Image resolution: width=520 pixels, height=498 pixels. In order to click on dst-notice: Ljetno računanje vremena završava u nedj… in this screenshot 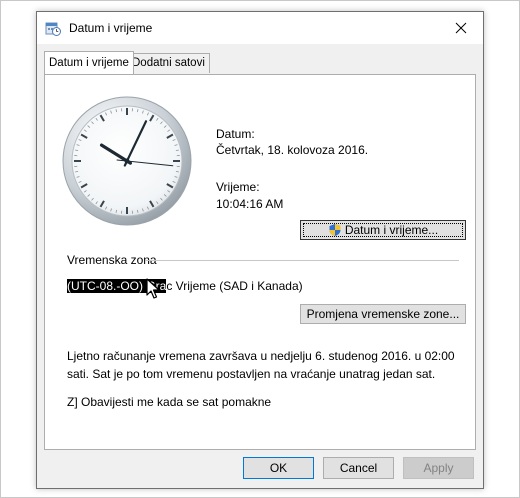, I will do `click(261, 365)`.